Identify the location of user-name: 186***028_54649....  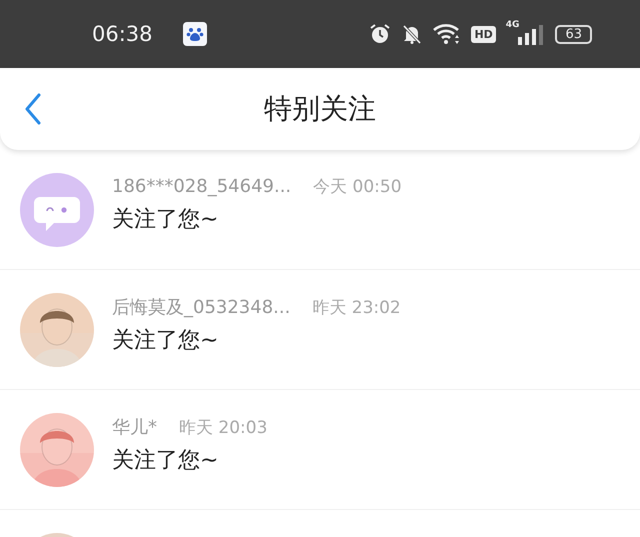
(202, 186).